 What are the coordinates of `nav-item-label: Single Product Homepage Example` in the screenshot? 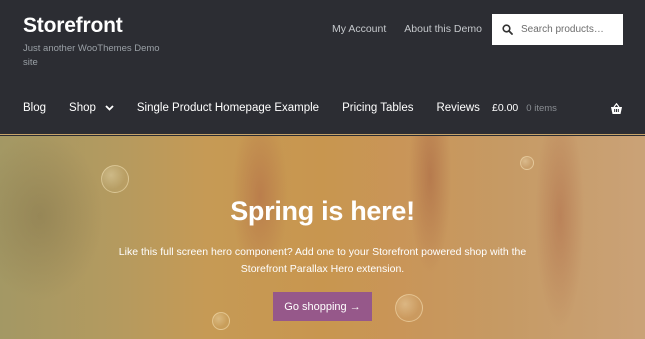 It's located at (228, 108).